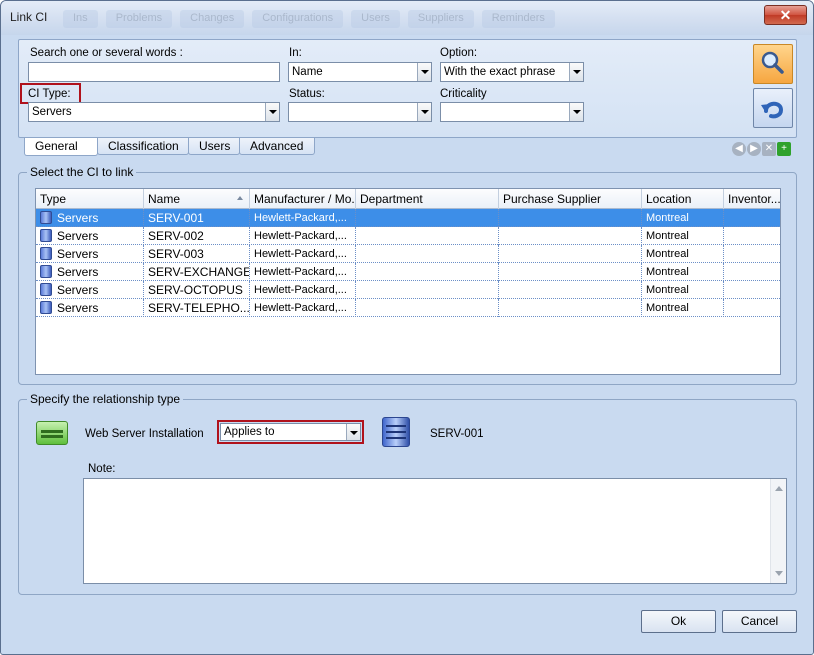 The image size is (814, 655). What do you see at coordinates (290, 432) in the screenshot?
I see `relation-type-select: Applies to` at bounding box center [290, 432].